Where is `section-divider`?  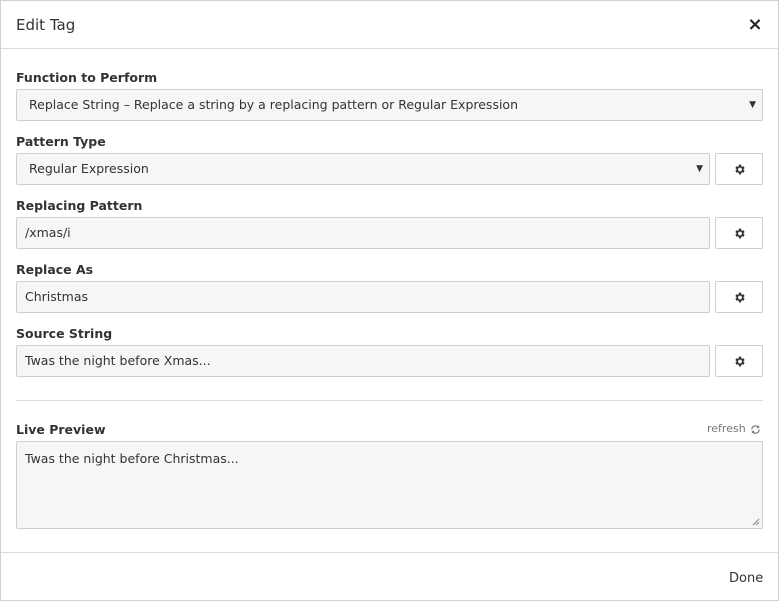 section-divider is located at coordinates (389, 400).